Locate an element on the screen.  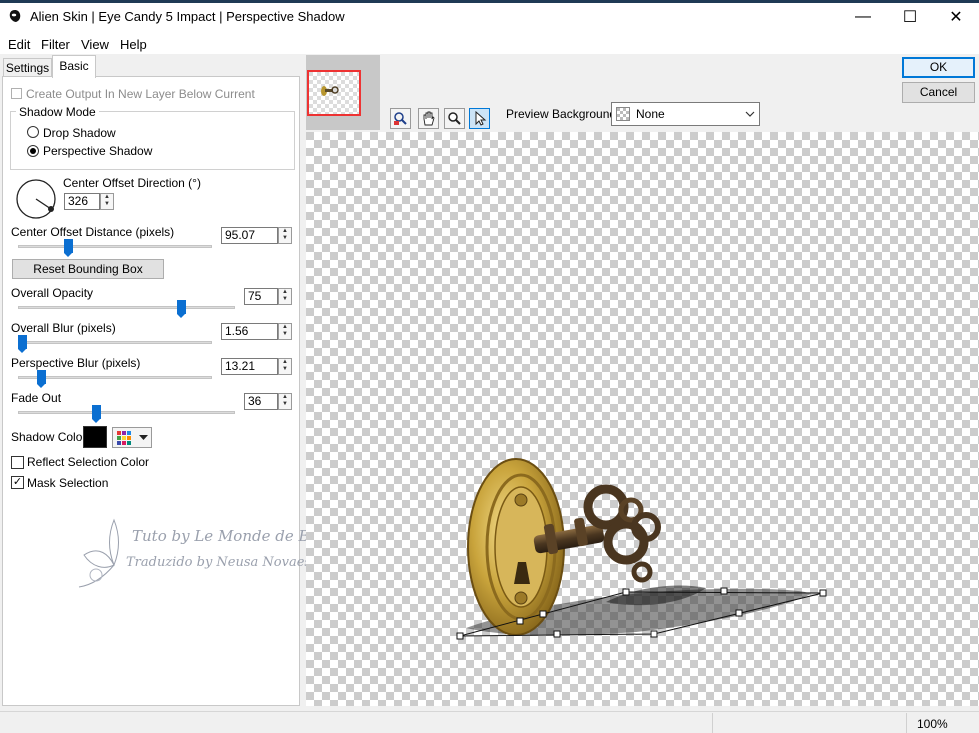
minimize-button: — is located at coordinates (863, 17).